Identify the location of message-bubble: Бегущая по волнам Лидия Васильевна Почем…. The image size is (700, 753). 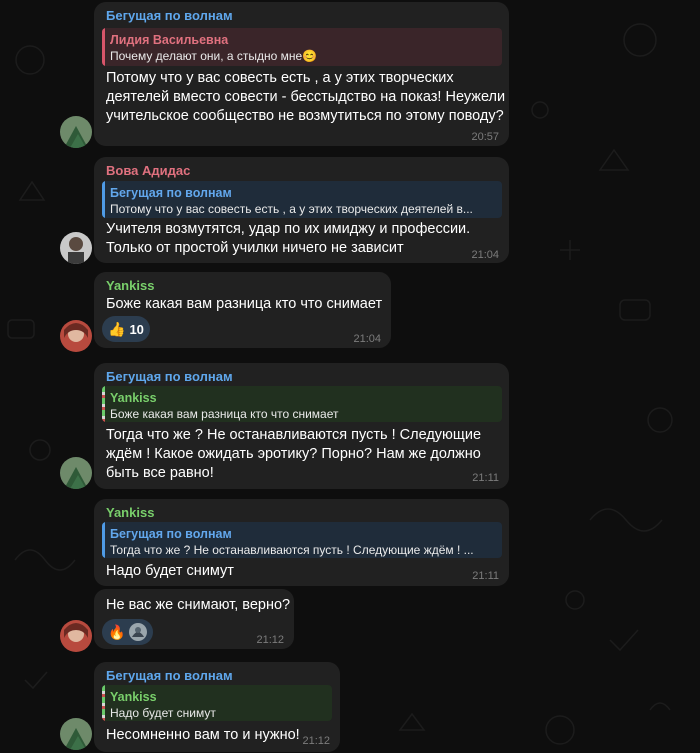
(301, 74).